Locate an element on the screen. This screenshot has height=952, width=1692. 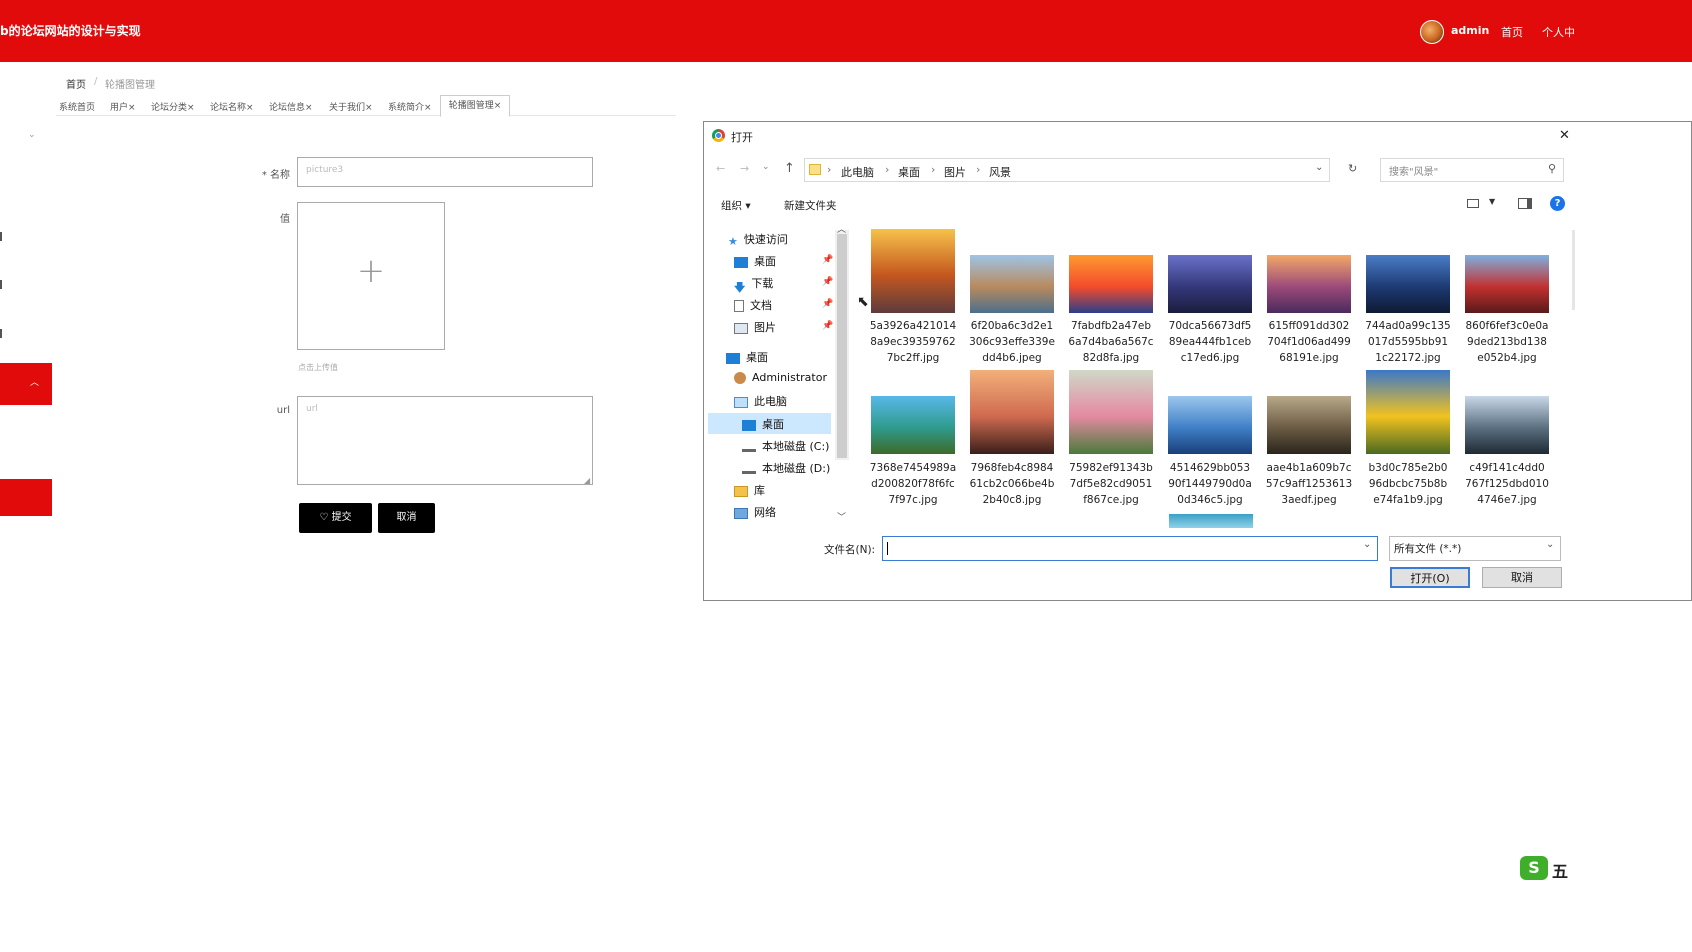
file-name: 4514629bb053 90f1449790d0a 0d346c5.jpg is located at coordinates (1210, 484).